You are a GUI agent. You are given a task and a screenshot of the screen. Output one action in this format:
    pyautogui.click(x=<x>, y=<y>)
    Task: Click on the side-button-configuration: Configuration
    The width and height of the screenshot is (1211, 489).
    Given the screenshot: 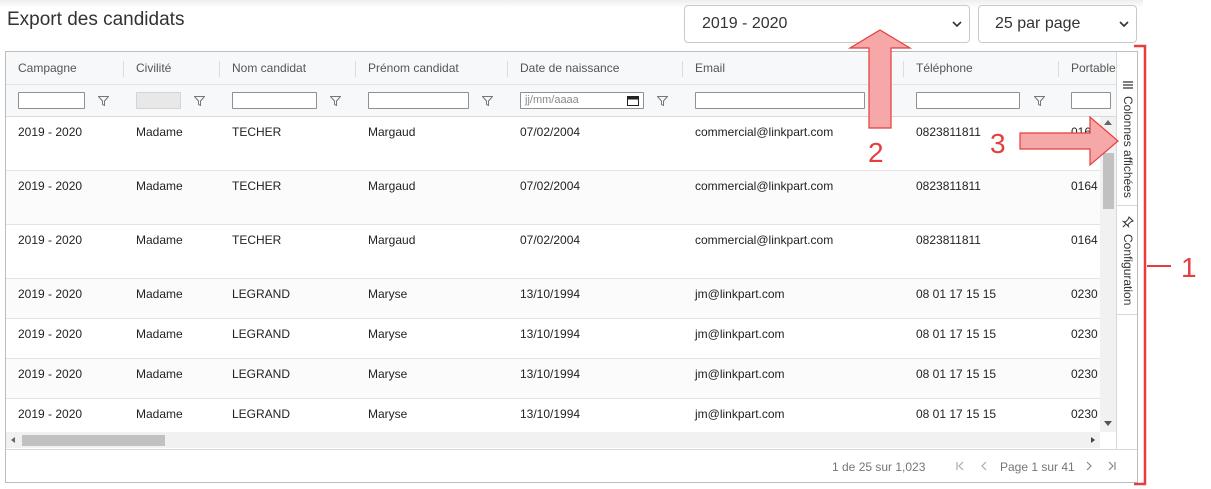 What is the action you would take?
    pyautogui.click(x=1127, y=261)
    